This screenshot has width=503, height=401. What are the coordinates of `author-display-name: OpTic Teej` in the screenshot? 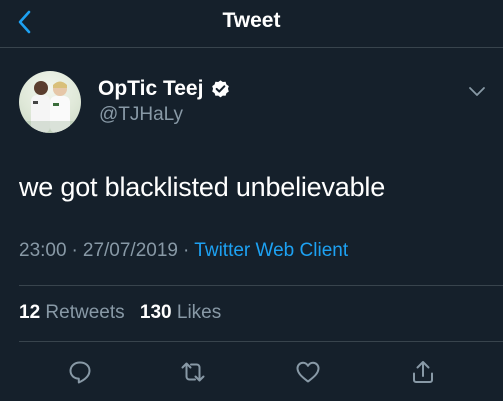 It's located at (150, 89).